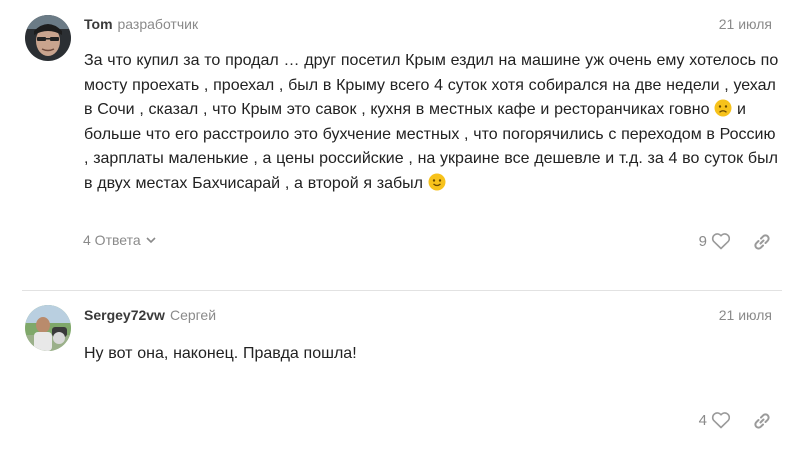 This screenshot has width=794, height=468. What do you see at coordinates (151, 240) in the screenshot?
I see `chevron-down-icon` at bounding box center [151, 240].